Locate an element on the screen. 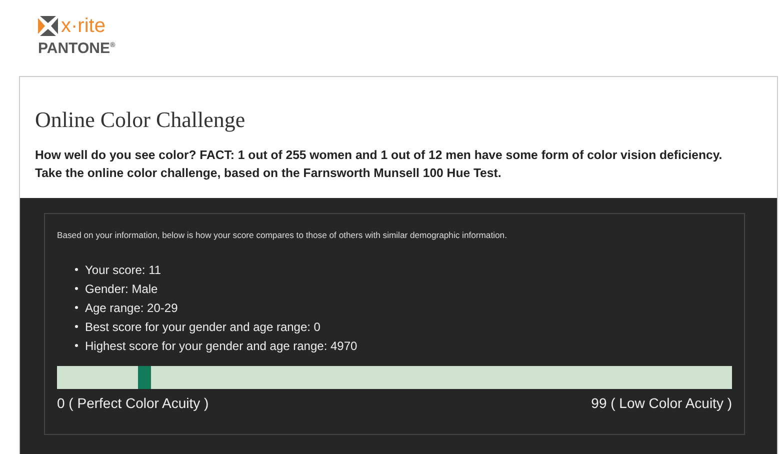 The width and height of the screenshot is (780, 454). x-logo-icon is located at coordinates (48, 26).